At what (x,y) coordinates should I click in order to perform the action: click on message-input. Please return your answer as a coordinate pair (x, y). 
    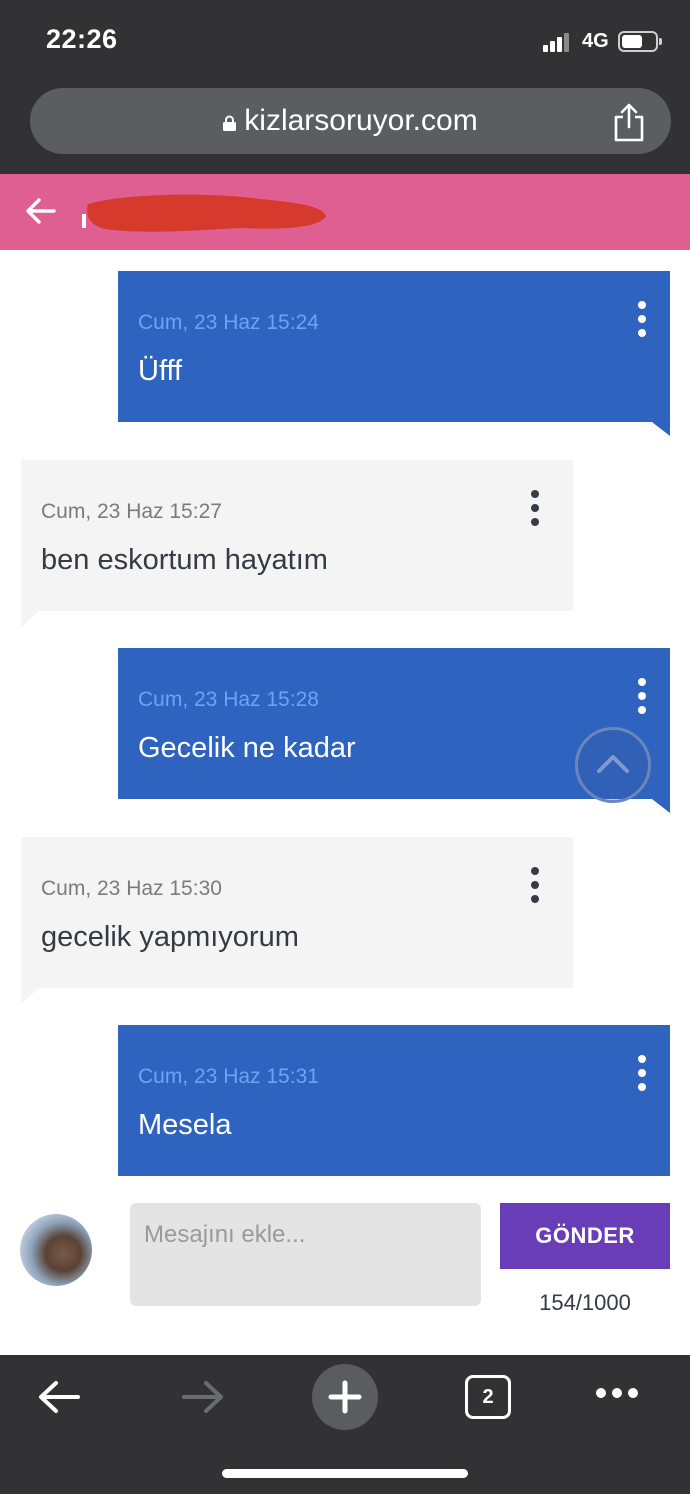
    Looking at the image, I should click on (305, 1254).